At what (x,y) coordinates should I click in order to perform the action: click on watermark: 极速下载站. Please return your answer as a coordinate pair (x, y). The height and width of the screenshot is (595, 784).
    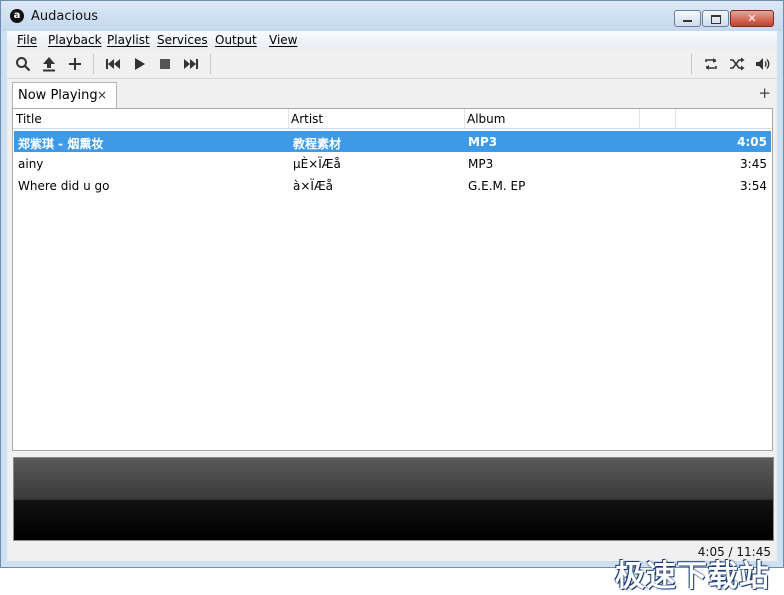
    Looking at the image, I should click on (692, 576).